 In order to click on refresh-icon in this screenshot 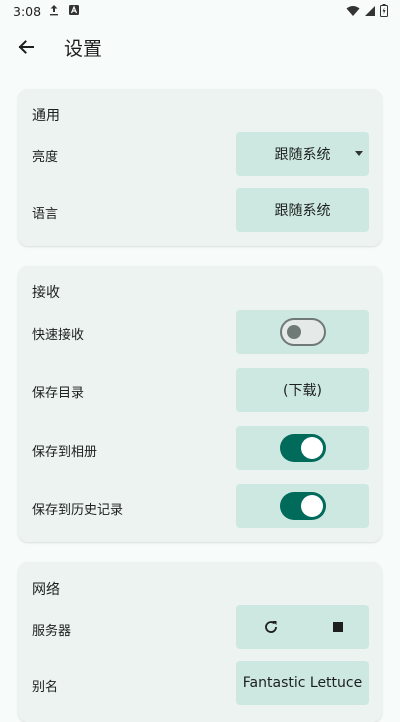, I will do `click(271, 627)`.